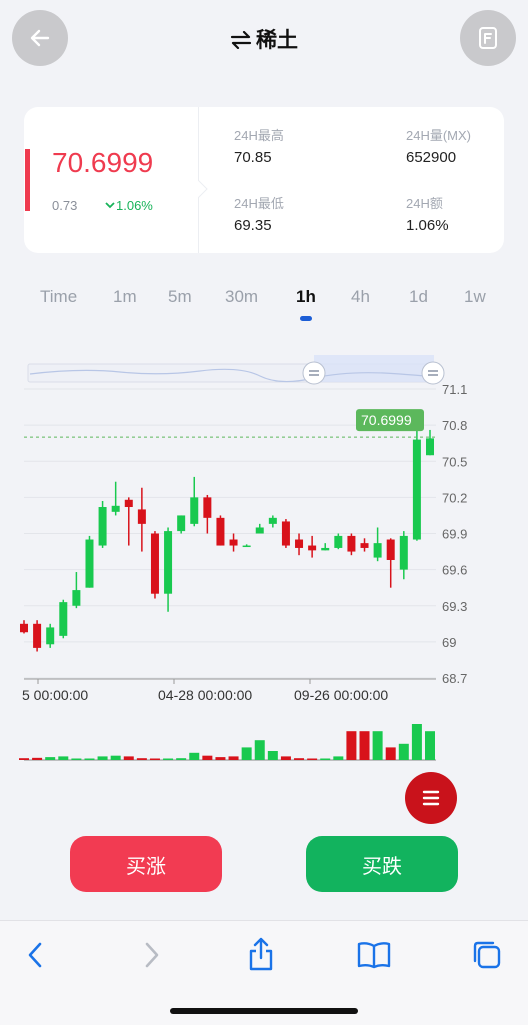 This screenshot has width=528, height=1025. Describe the element at coordinates (203, 189) in the screenshot. I see `divider-notch` at that location.